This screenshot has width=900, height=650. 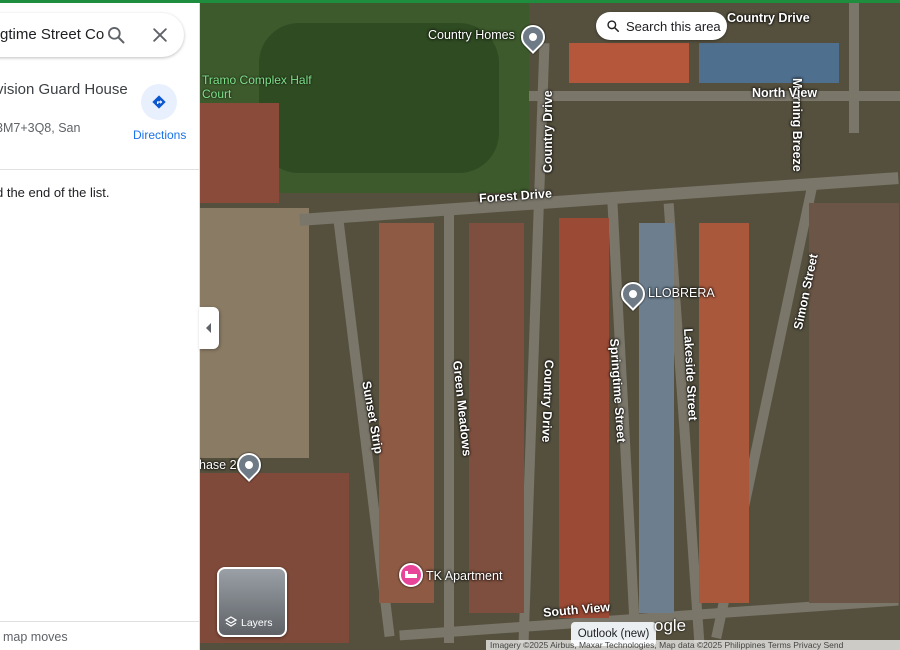 I want to click on bed-icon, so click(x=411, y=574).